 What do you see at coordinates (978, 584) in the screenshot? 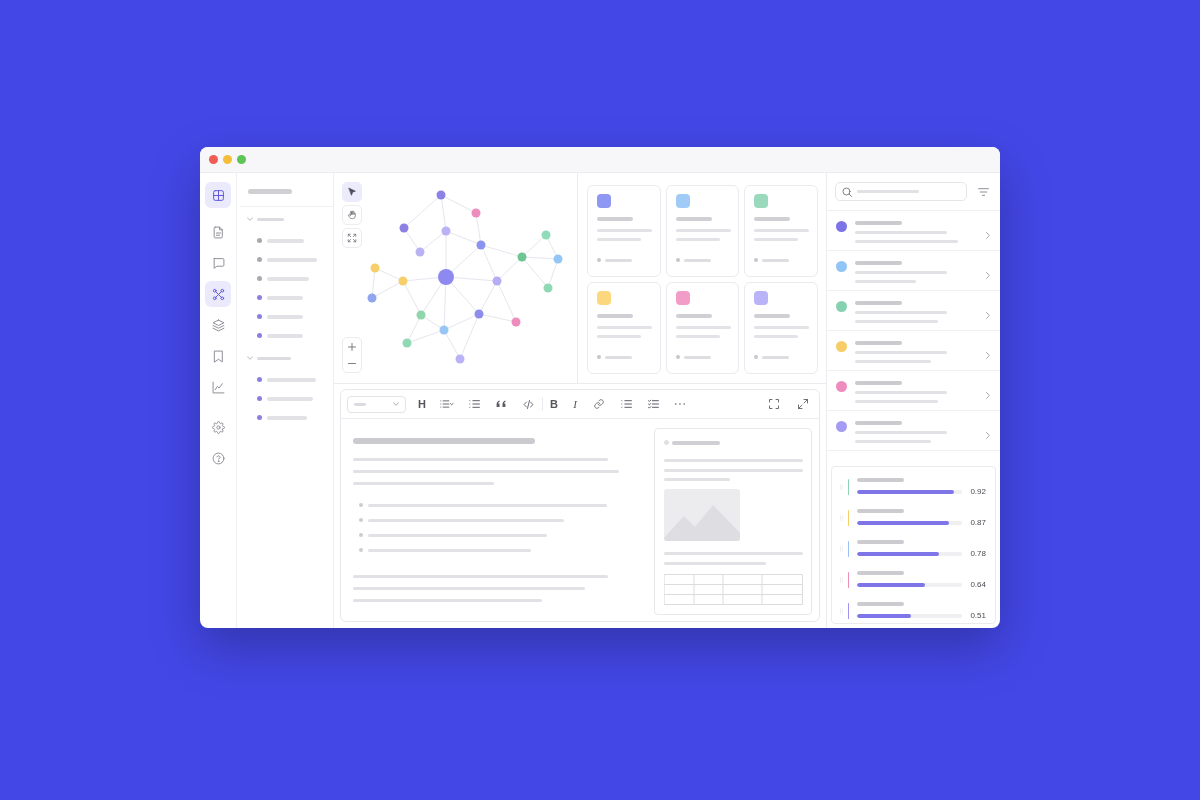
I see `metric-value: 0.64` at bounding box center [978, 584].